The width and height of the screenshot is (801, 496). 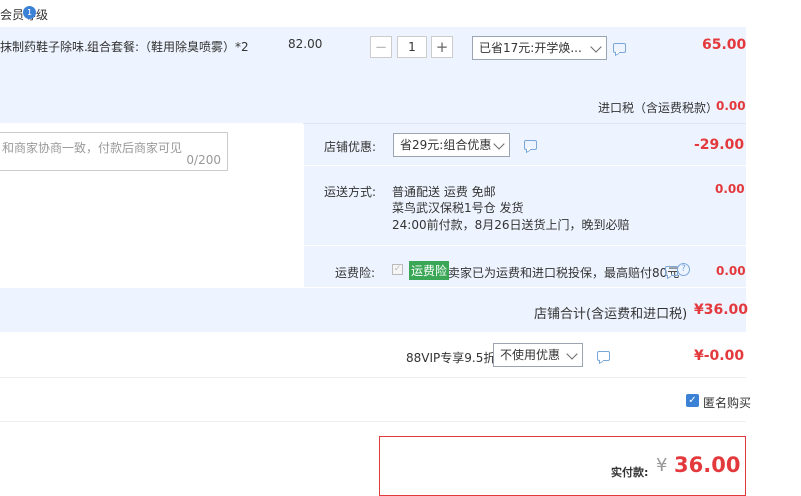 What do you see at coordinates (611, 314) in the screenshot?
I see `shop-total-label: 店铺合计(含运费和进口税)` at bounding box center [611, 314].